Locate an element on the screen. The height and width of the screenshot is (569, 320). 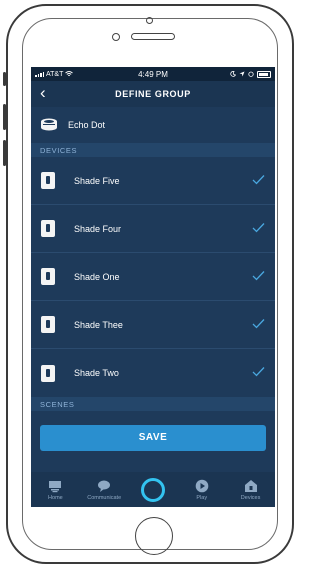
device-row: Shade Two is located at coordinates (153, 373).